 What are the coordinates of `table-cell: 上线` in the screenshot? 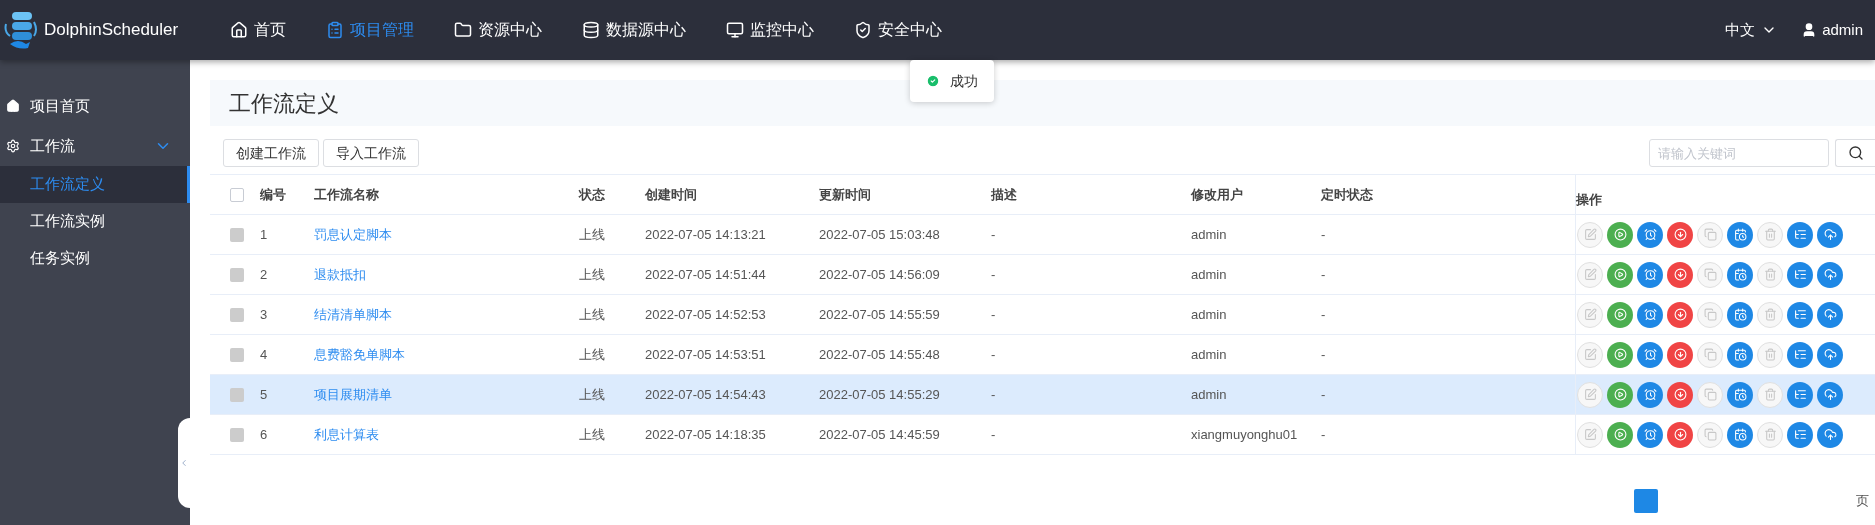 It's located at (592, 394).